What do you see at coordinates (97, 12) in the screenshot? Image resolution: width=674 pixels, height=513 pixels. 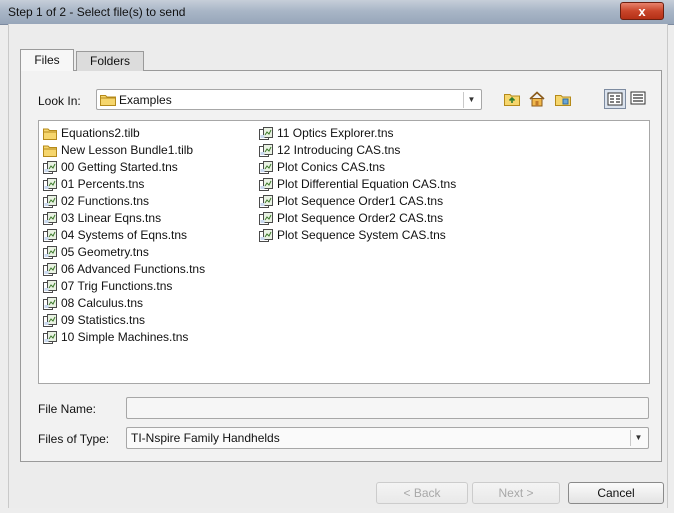 I see `dialog-title: Step 1 of 2 - Select file(s) to send` at bounding box center [97, 12].